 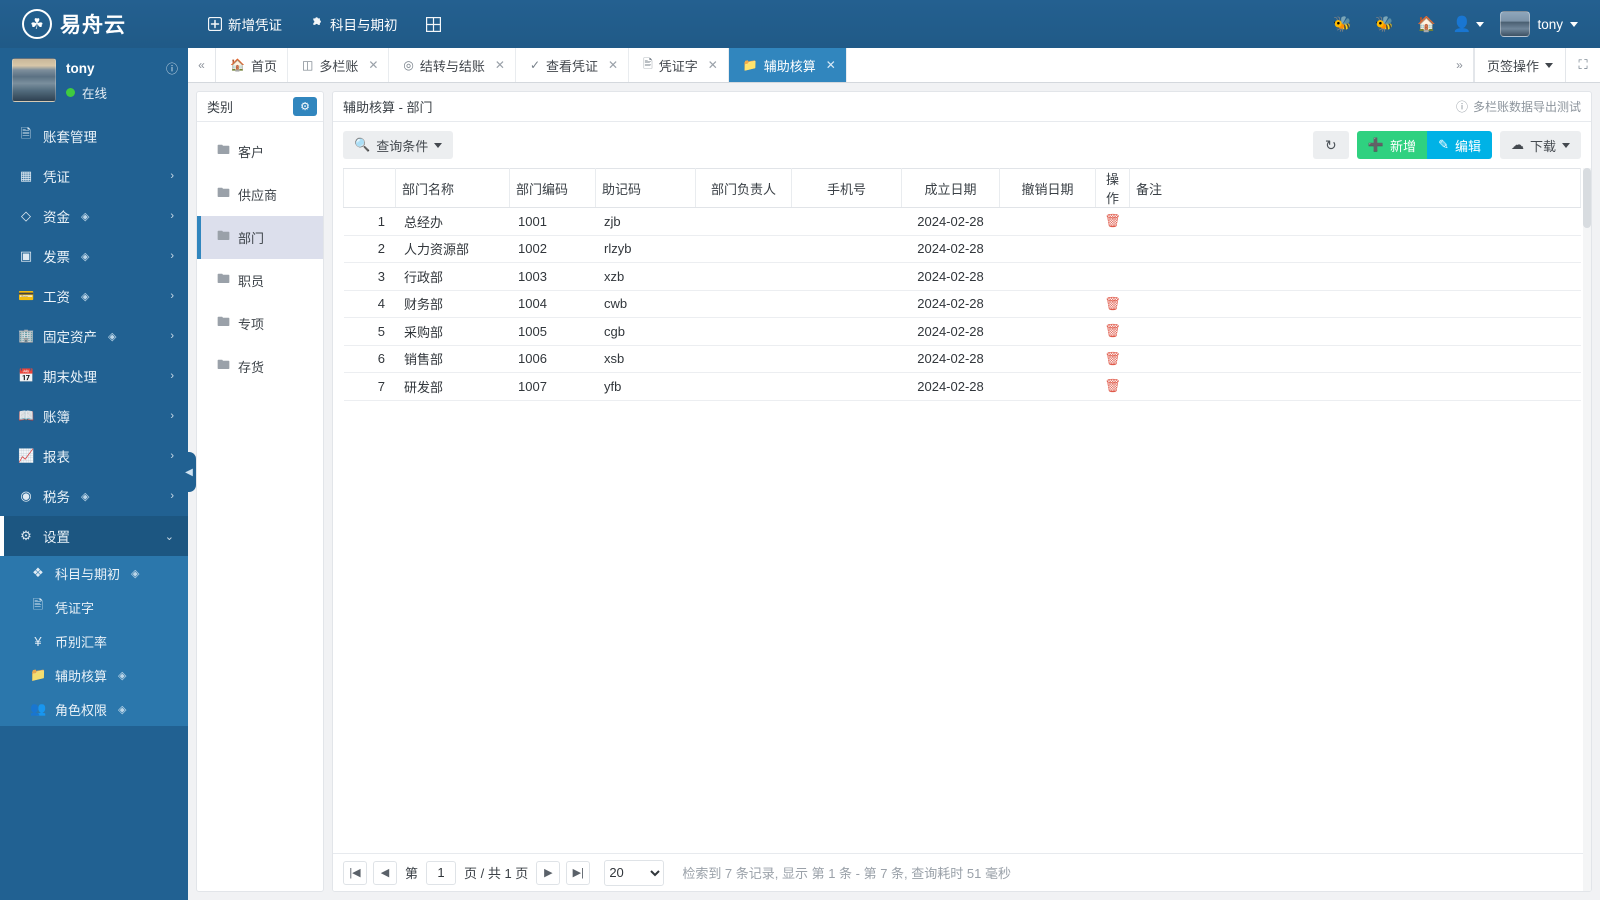 I want to click on header-link-subjects: 科目与期初, so click(x=354, y=24).